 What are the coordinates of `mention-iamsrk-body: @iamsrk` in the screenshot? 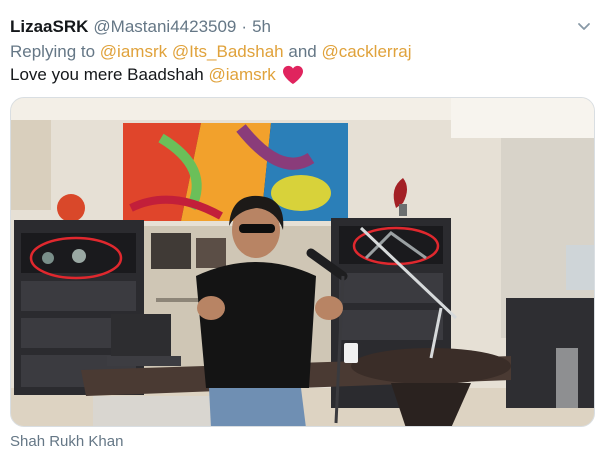 It's located at (241, 75).